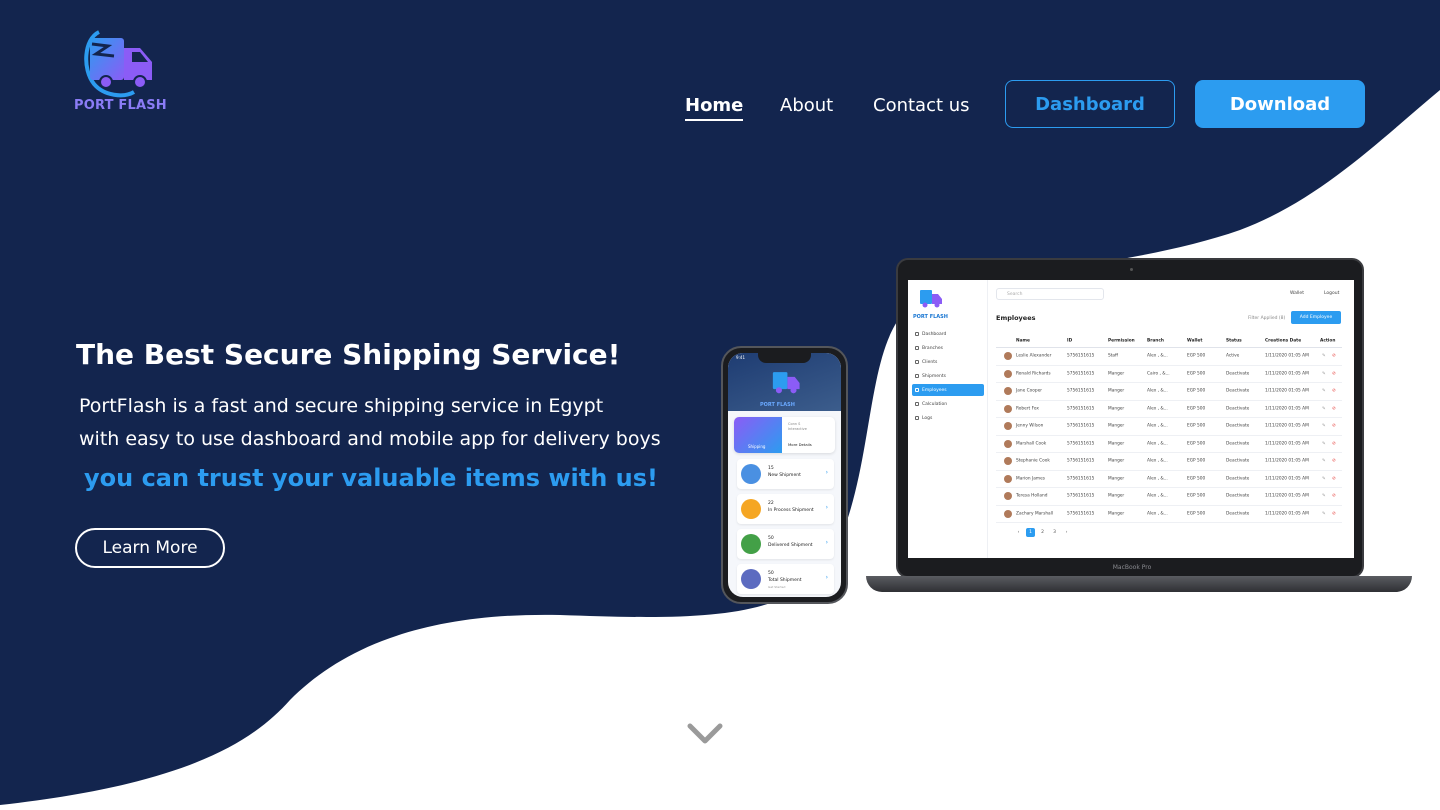 The image size is (1440, 810). Describe the element at coordinates (917, 362) in the screenshot. I see `sidebar-item-icon` at that location.